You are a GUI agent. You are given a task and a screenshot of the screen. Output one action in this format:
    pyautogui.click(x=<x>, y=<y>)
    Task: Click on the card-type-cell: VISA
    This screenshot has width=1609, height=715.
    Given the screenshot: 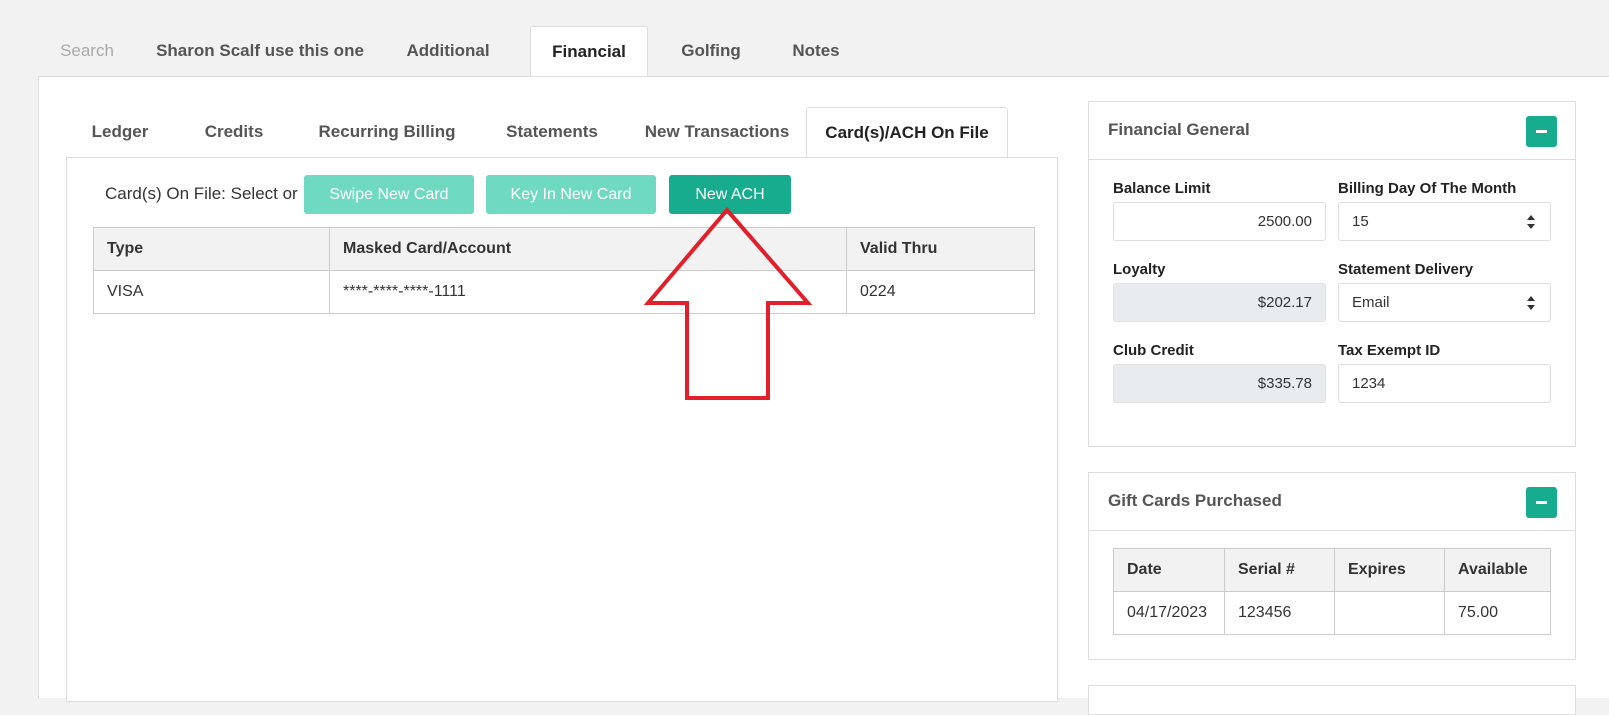 What is the action you would take?
    pyautogui.click(x=211, y=292)
    